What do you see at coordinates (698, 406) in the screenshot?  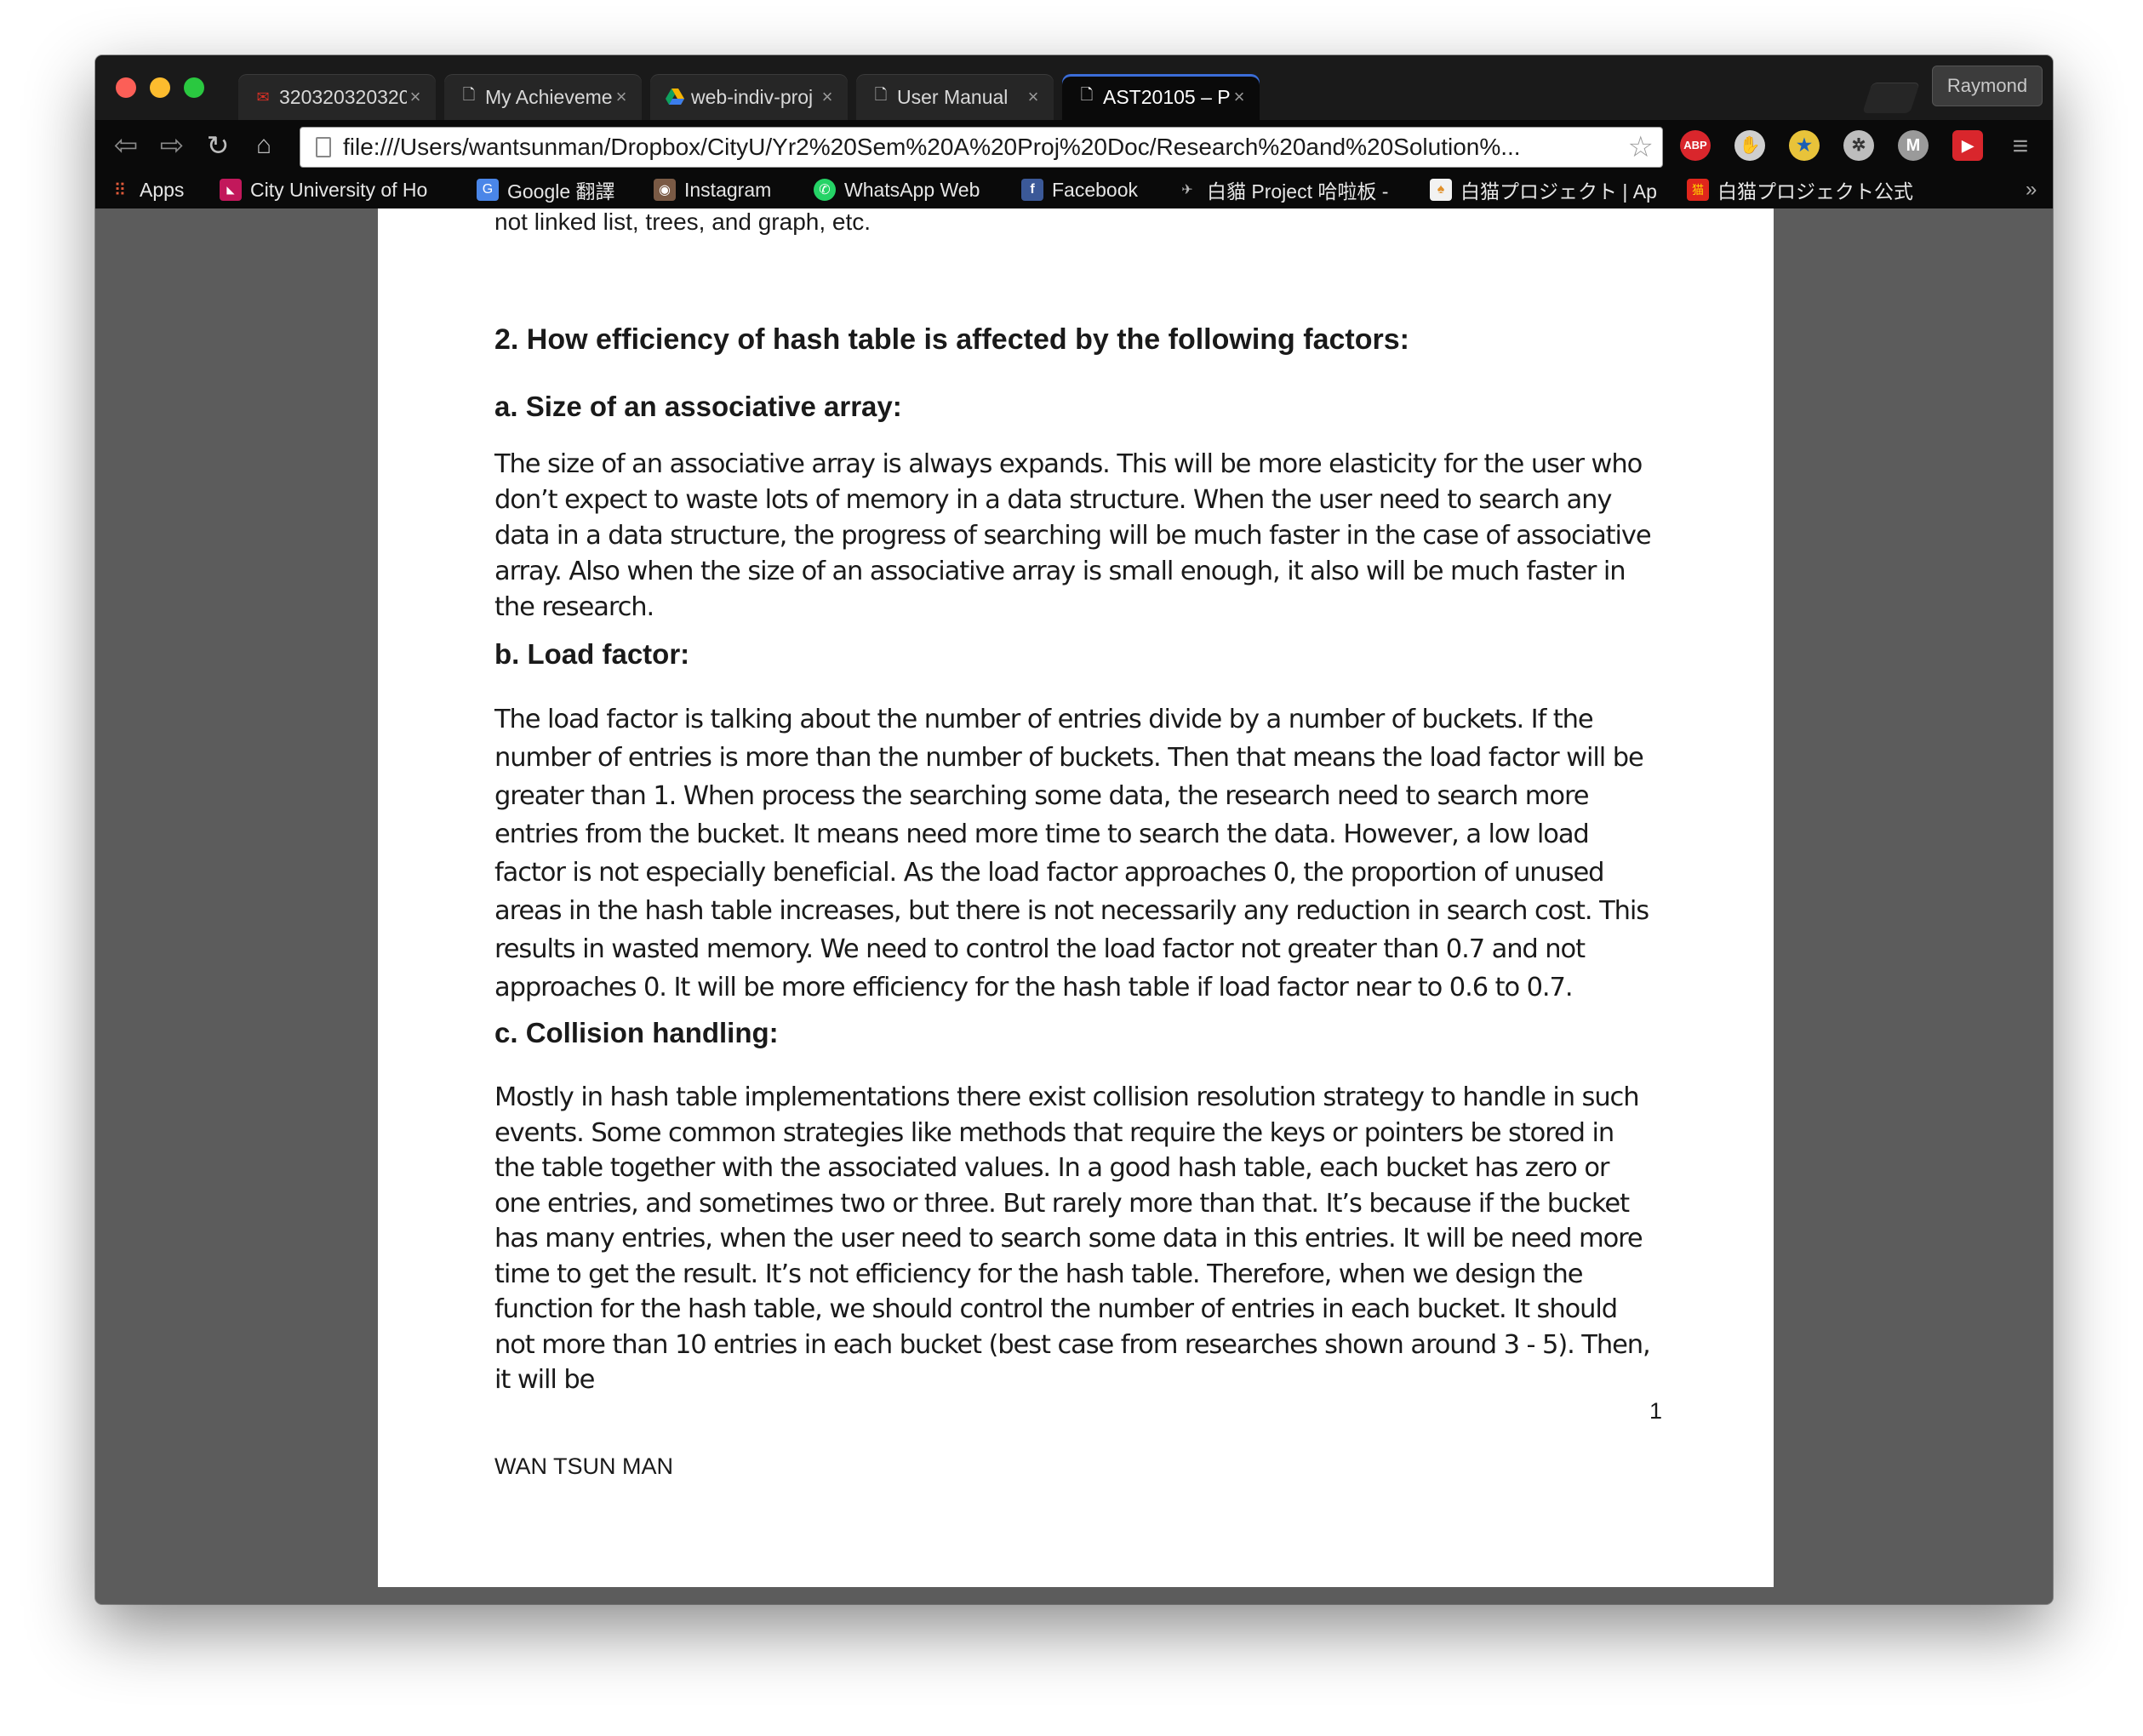 I see `subheading-size: a. Size of an associative array:` at bounding box center [698, 406].